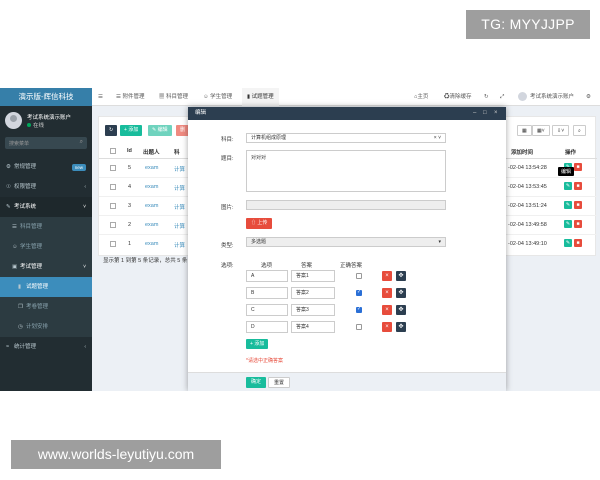  What do you see at coordinates (81, 142) in the screenshot?
I see `search-icon: ⌕` at bounding box center [81, 142].